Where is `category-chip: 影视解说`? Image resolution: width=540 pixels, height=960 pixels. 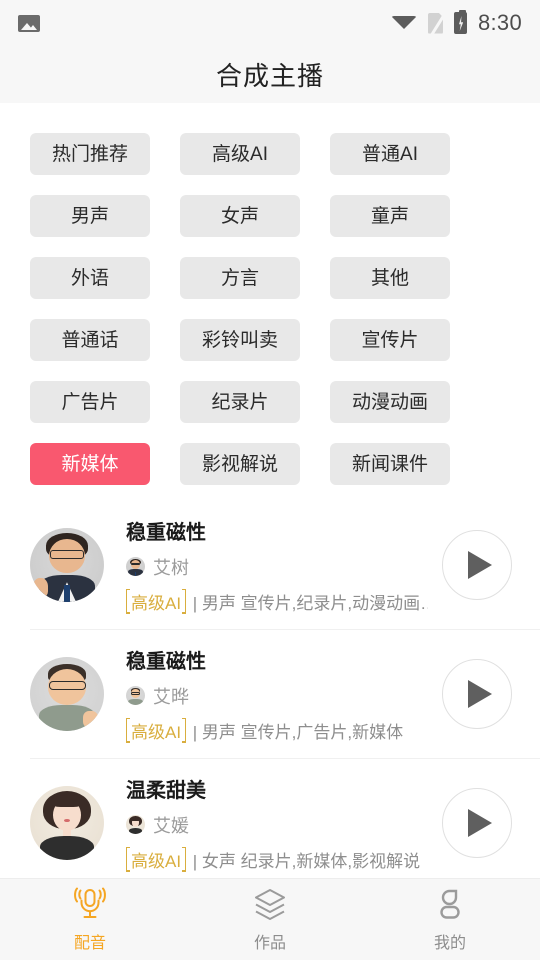 category-chip: 影视解说 is located at coordinates (240, 464).